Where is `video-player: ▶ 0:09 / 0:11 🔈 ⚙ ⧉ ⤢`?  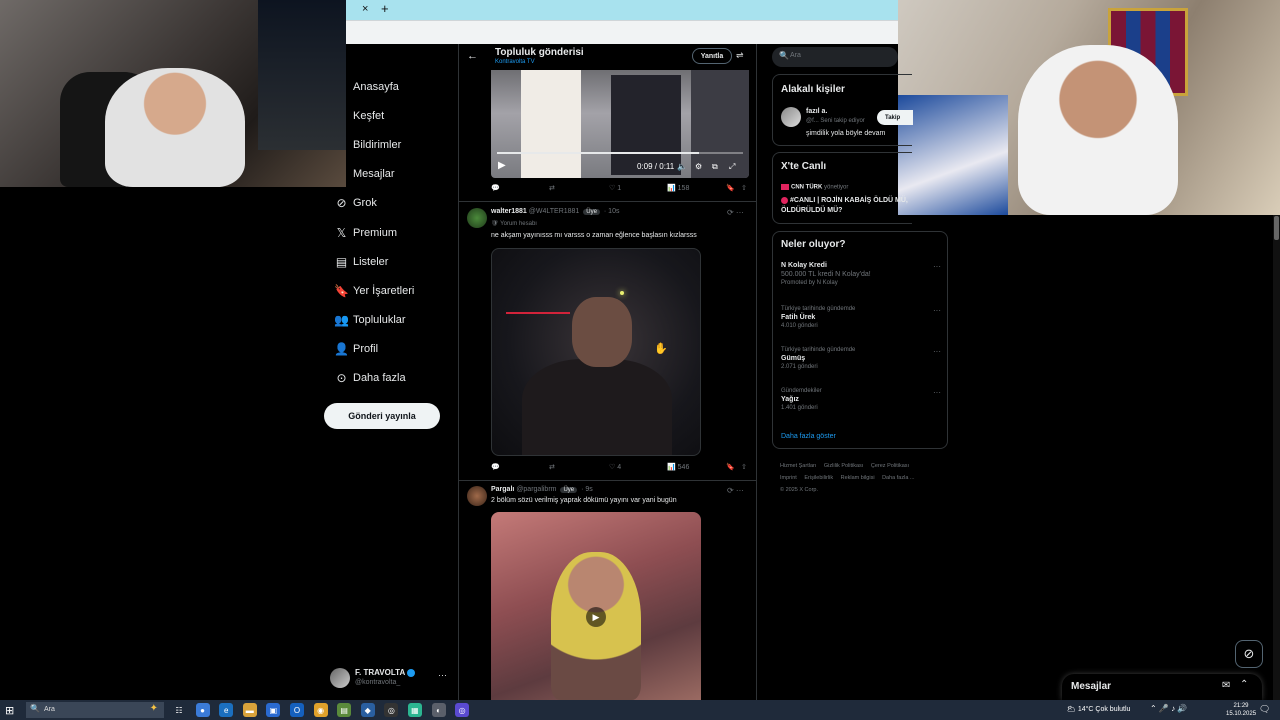 video-player: ▶ 0:09 / 0:11 🔈 ⚙ ⧉ ⤢ is located at coordinates (620, 124).